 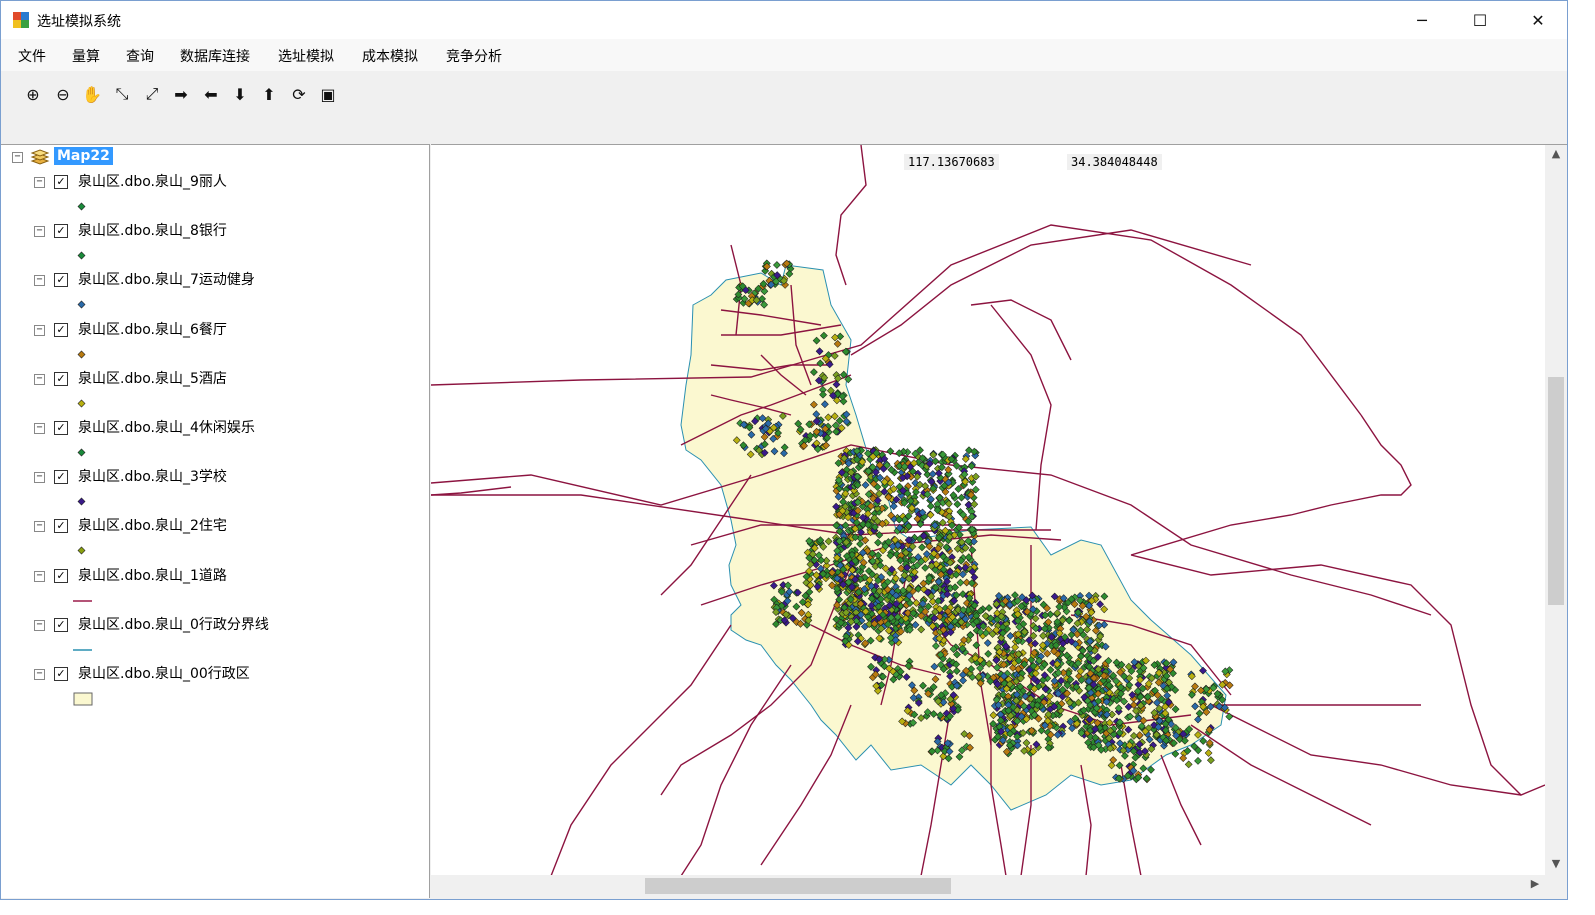 I want to click on latitude-readout: 34.384048448, so click(x=1114, y=162).